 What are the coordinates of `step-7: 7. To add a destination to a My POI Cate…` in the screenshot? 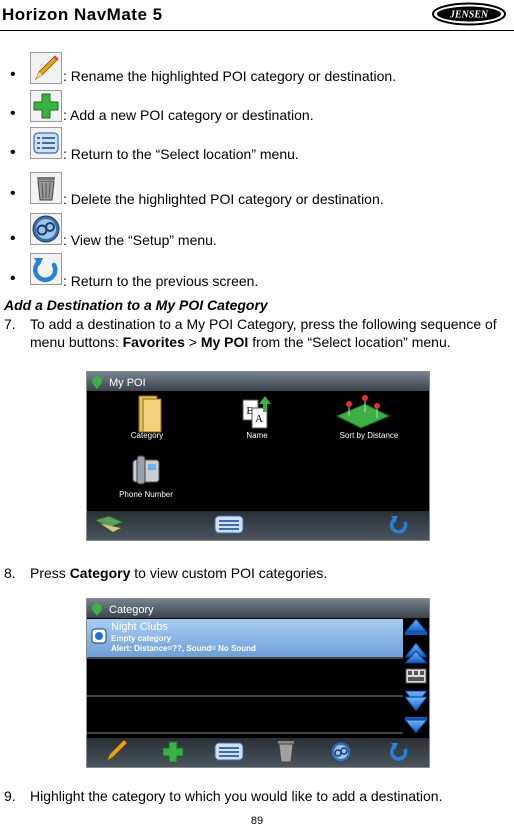 It's located at (259, 335).